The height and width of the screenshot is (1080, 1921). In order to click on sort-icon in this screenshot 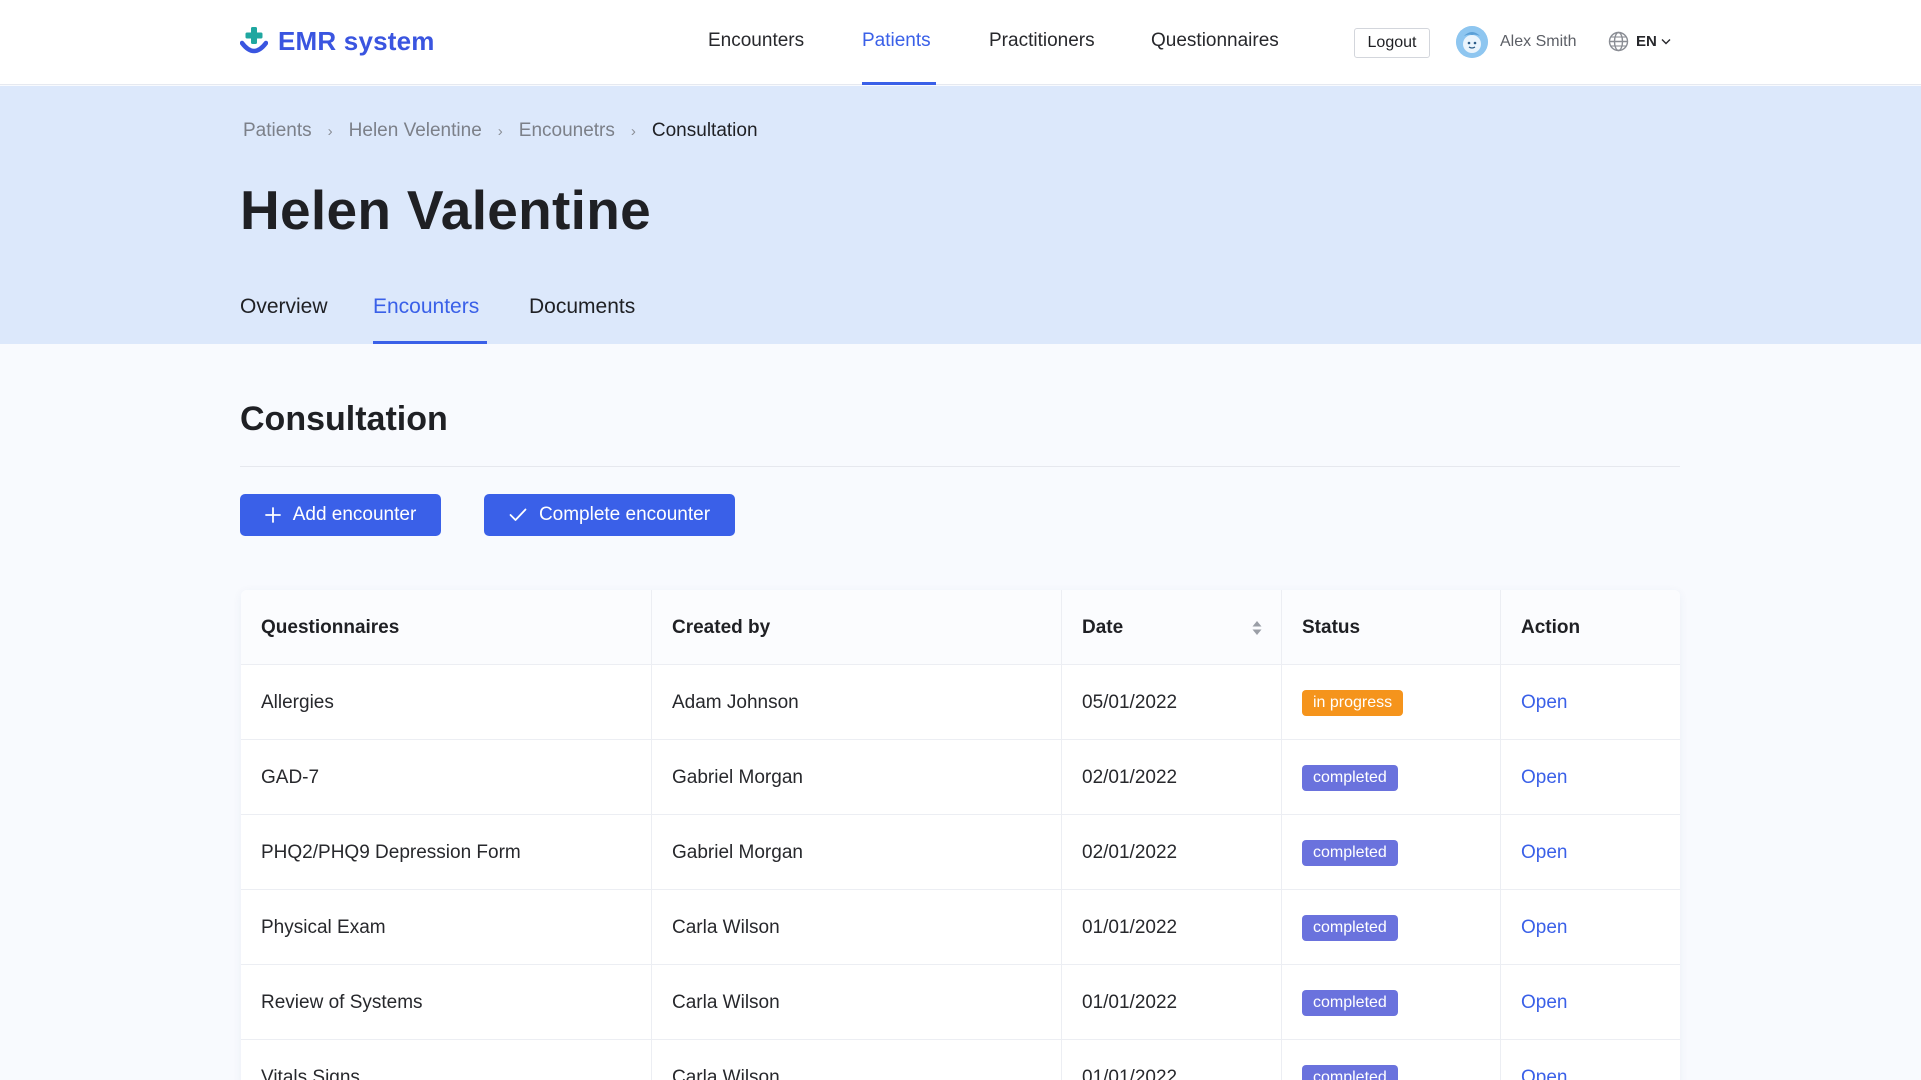, I will do `click(1257, 628)`.